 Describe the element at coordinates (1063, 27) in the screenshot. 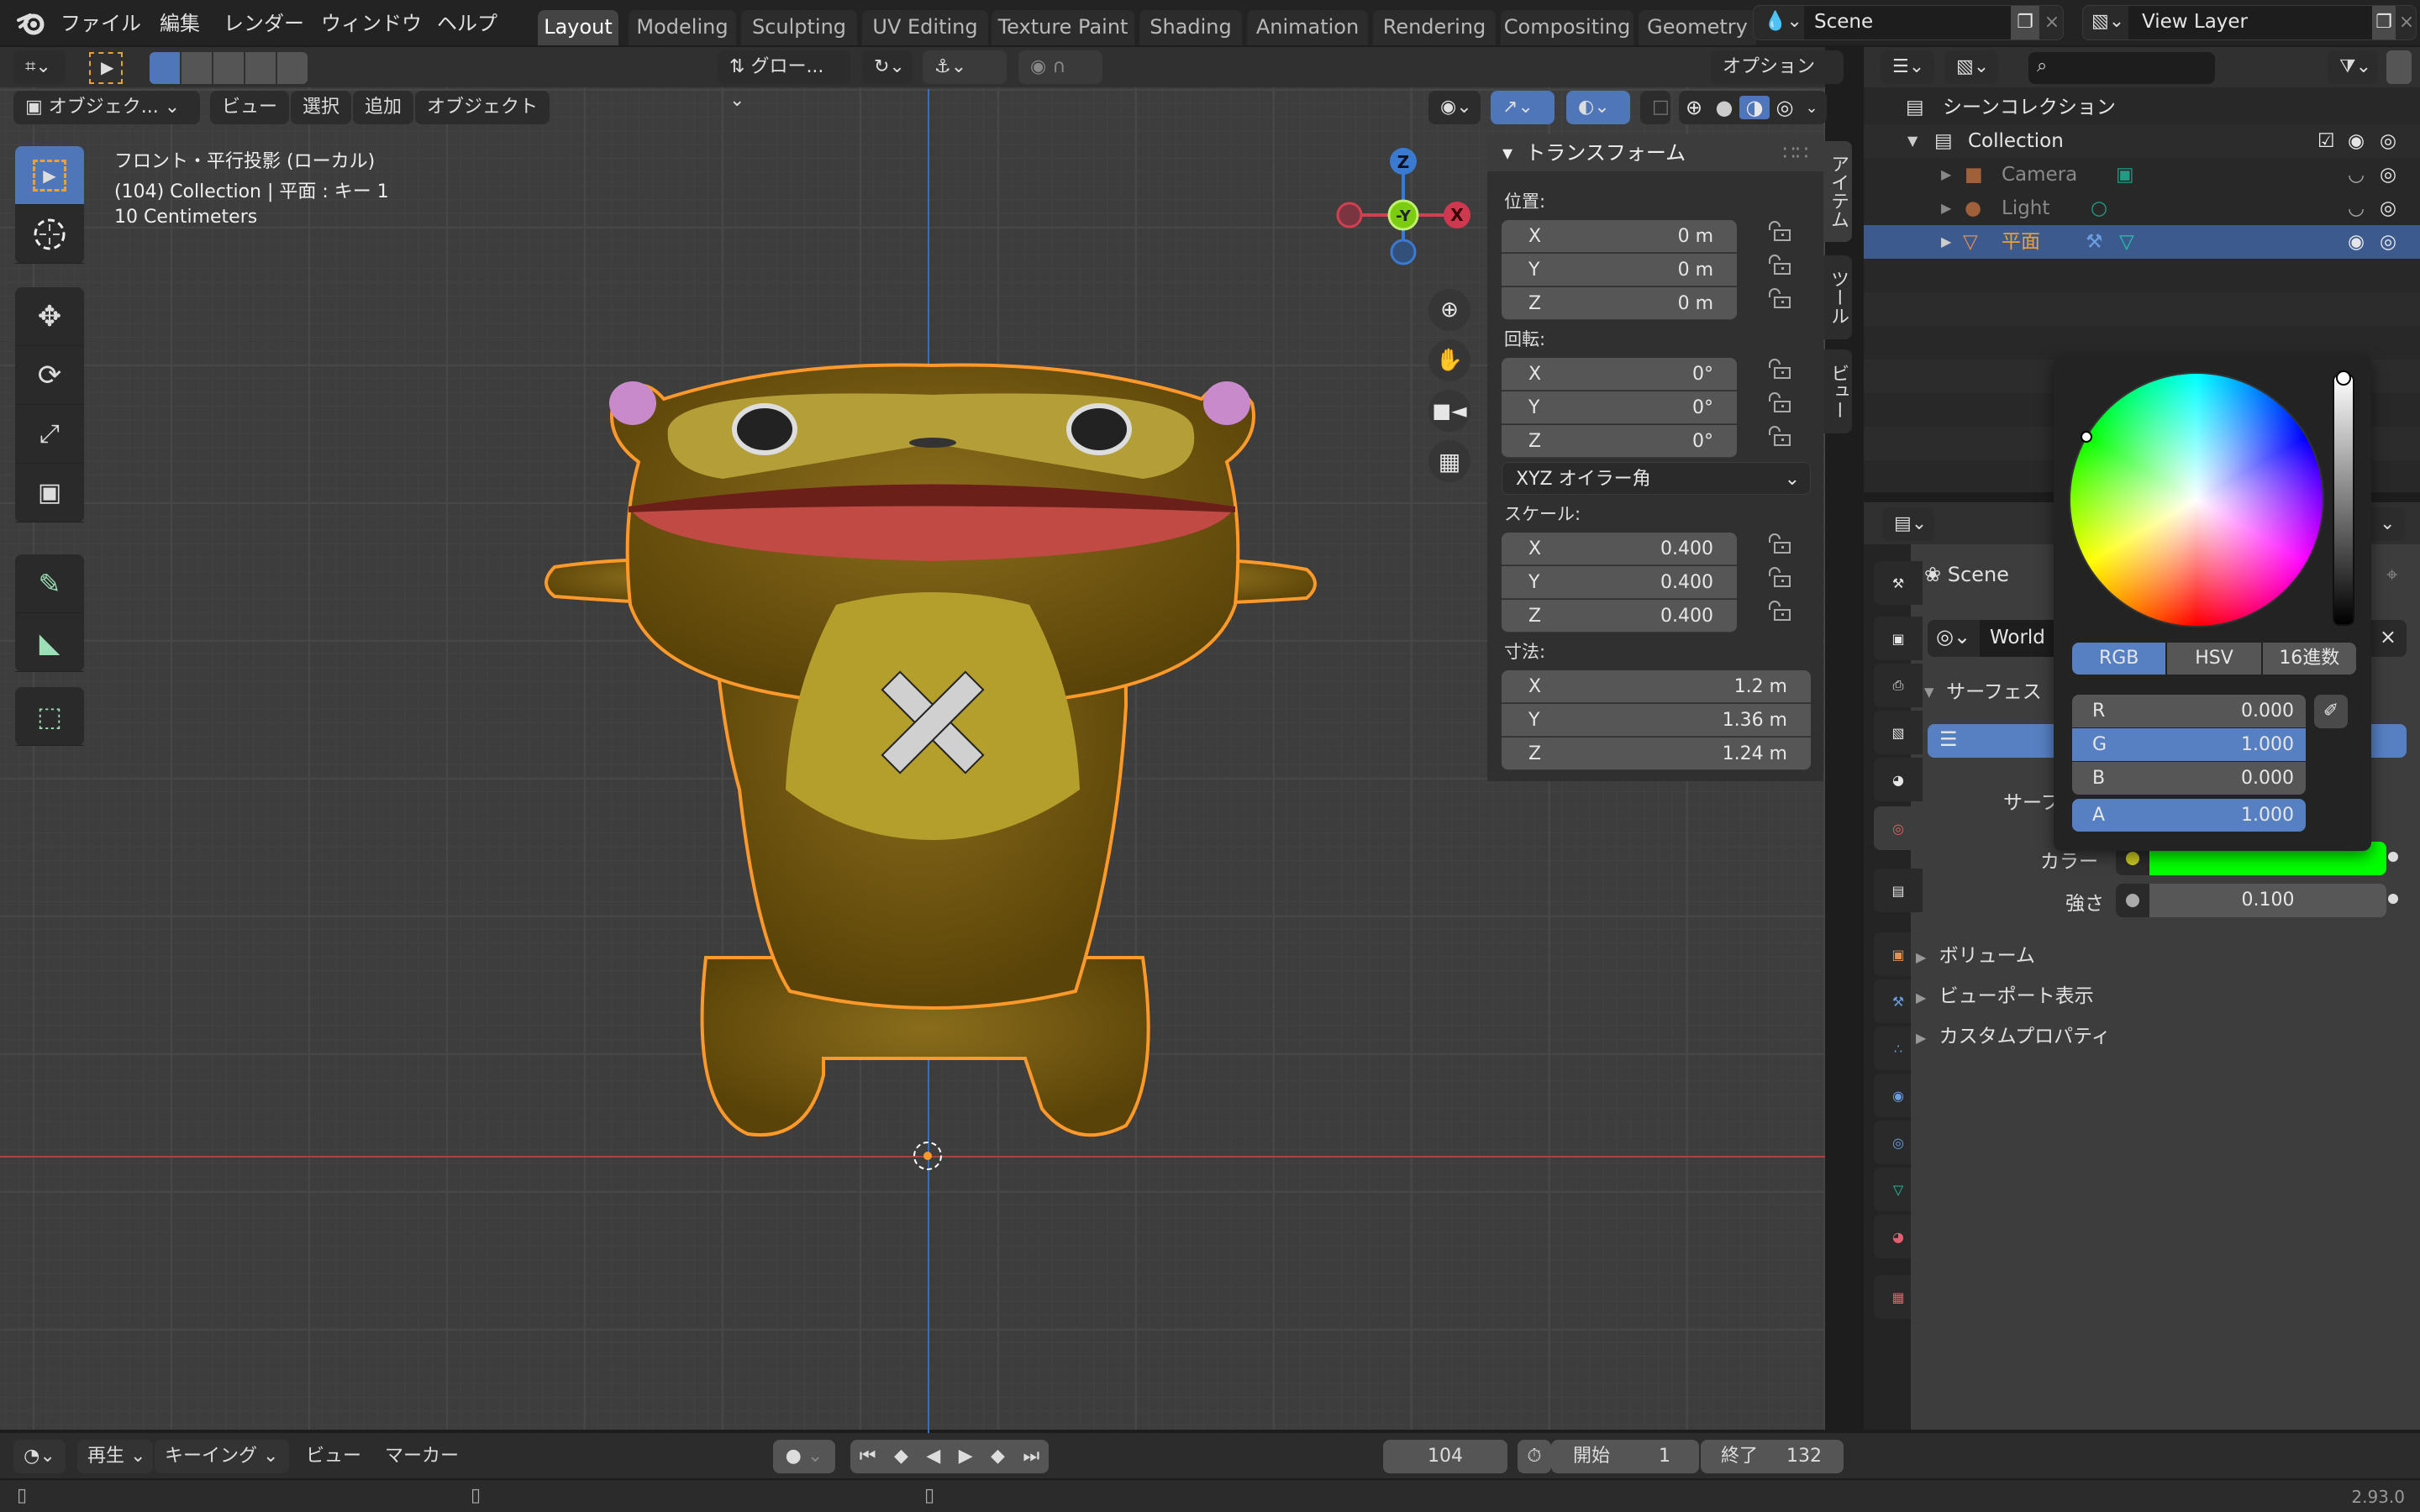

I see `tab-texture-paint: Texture Paint` at that location.